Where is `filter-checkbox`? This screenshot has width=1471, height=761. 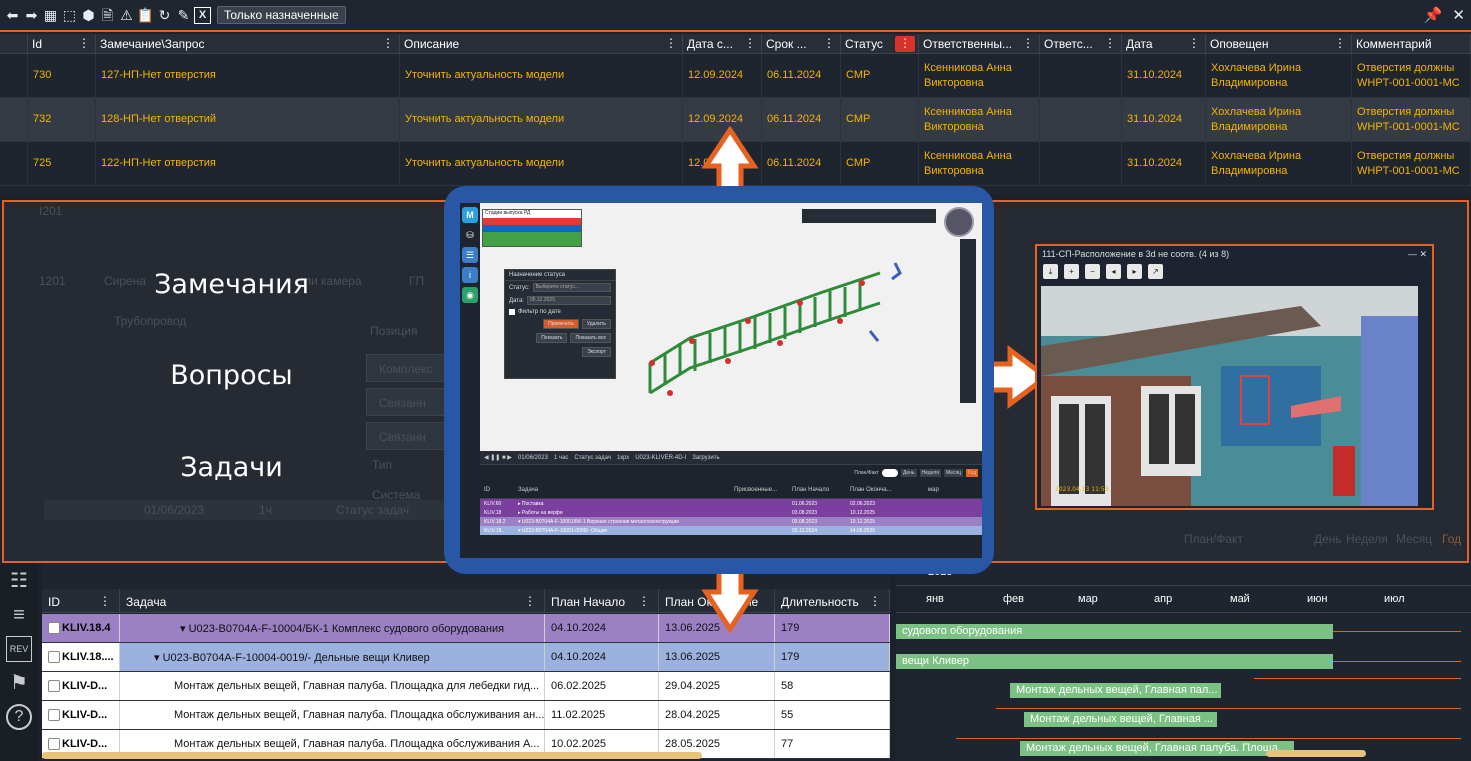 filter-checkbox is located at coordinates (512, 312).